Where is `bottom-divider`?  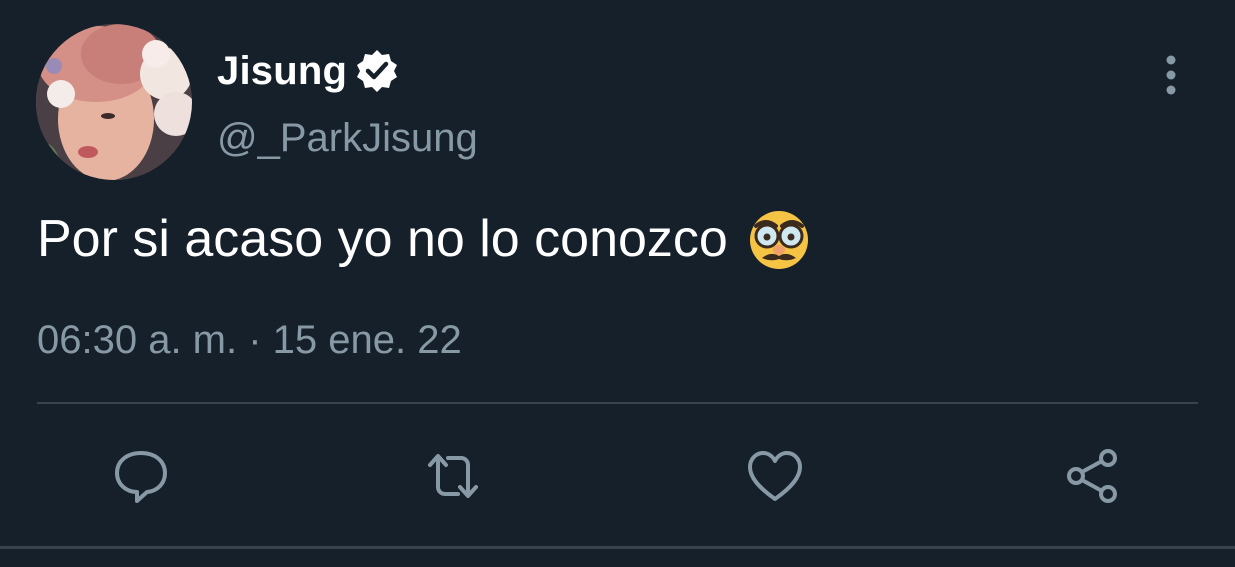
bottom-divider is located at coordinates (617, 547).